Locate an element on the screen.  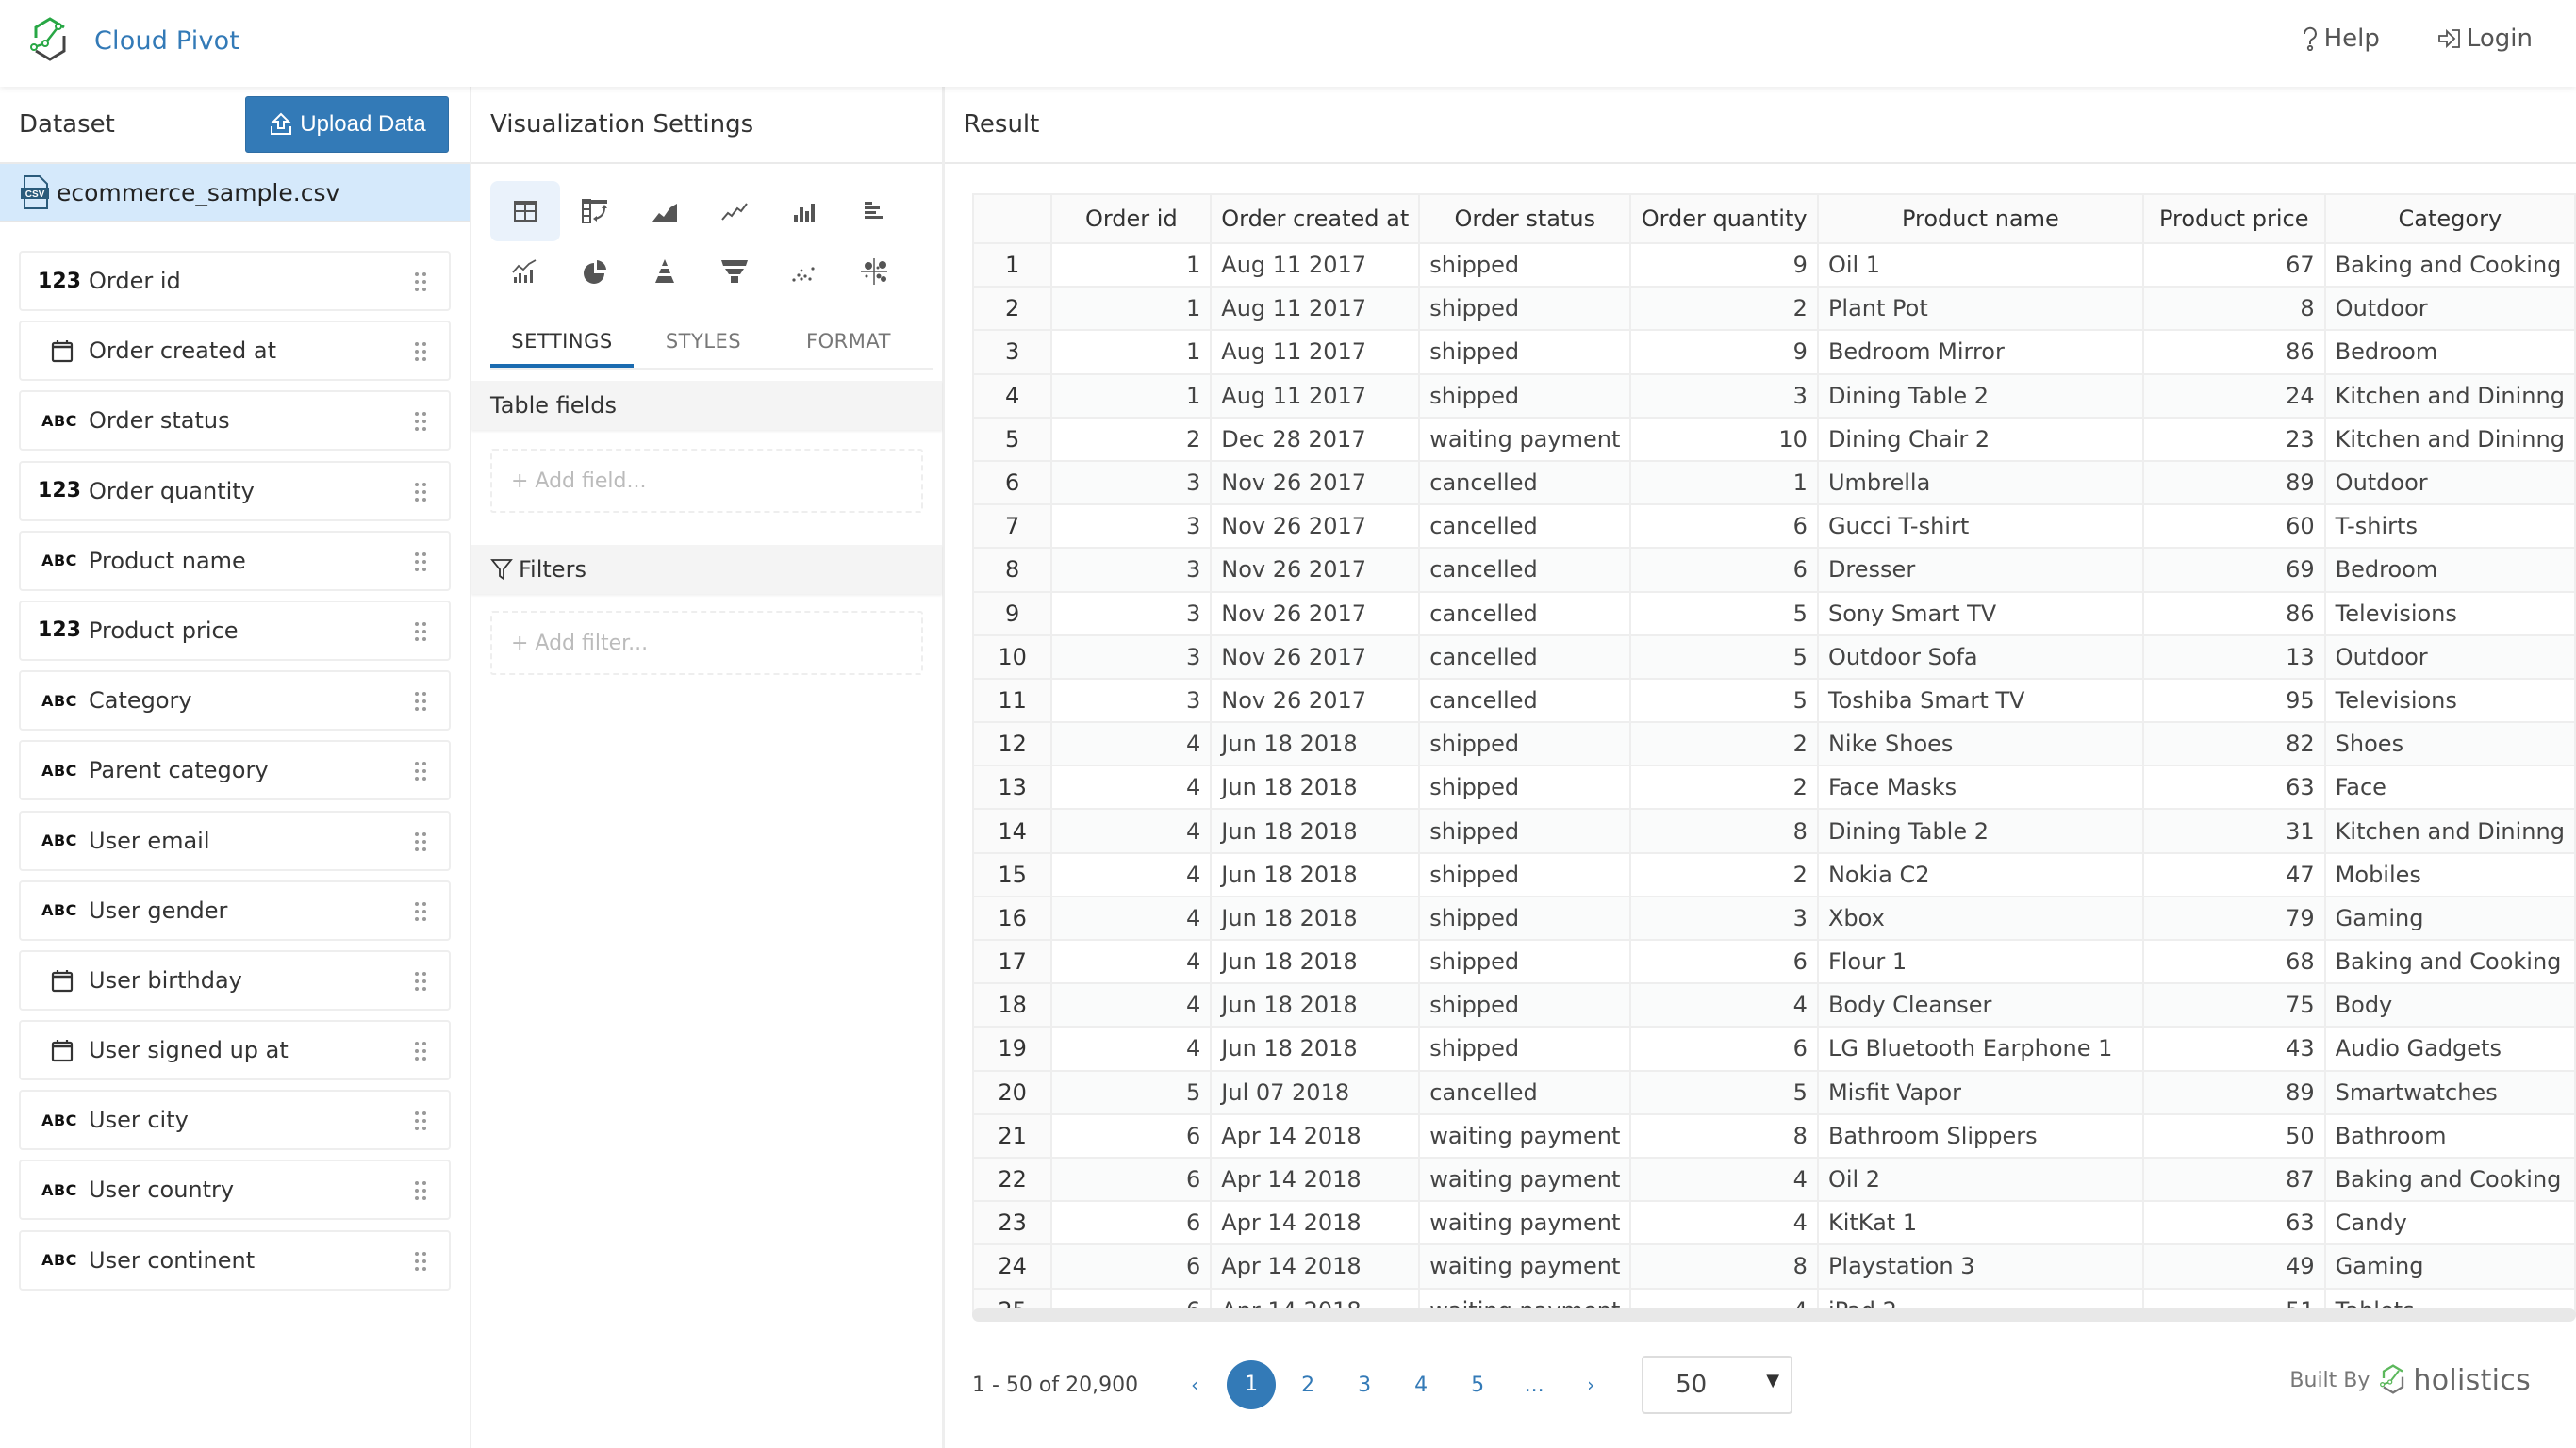
tab-format: FORMAT is located at coordinates (848, 344).